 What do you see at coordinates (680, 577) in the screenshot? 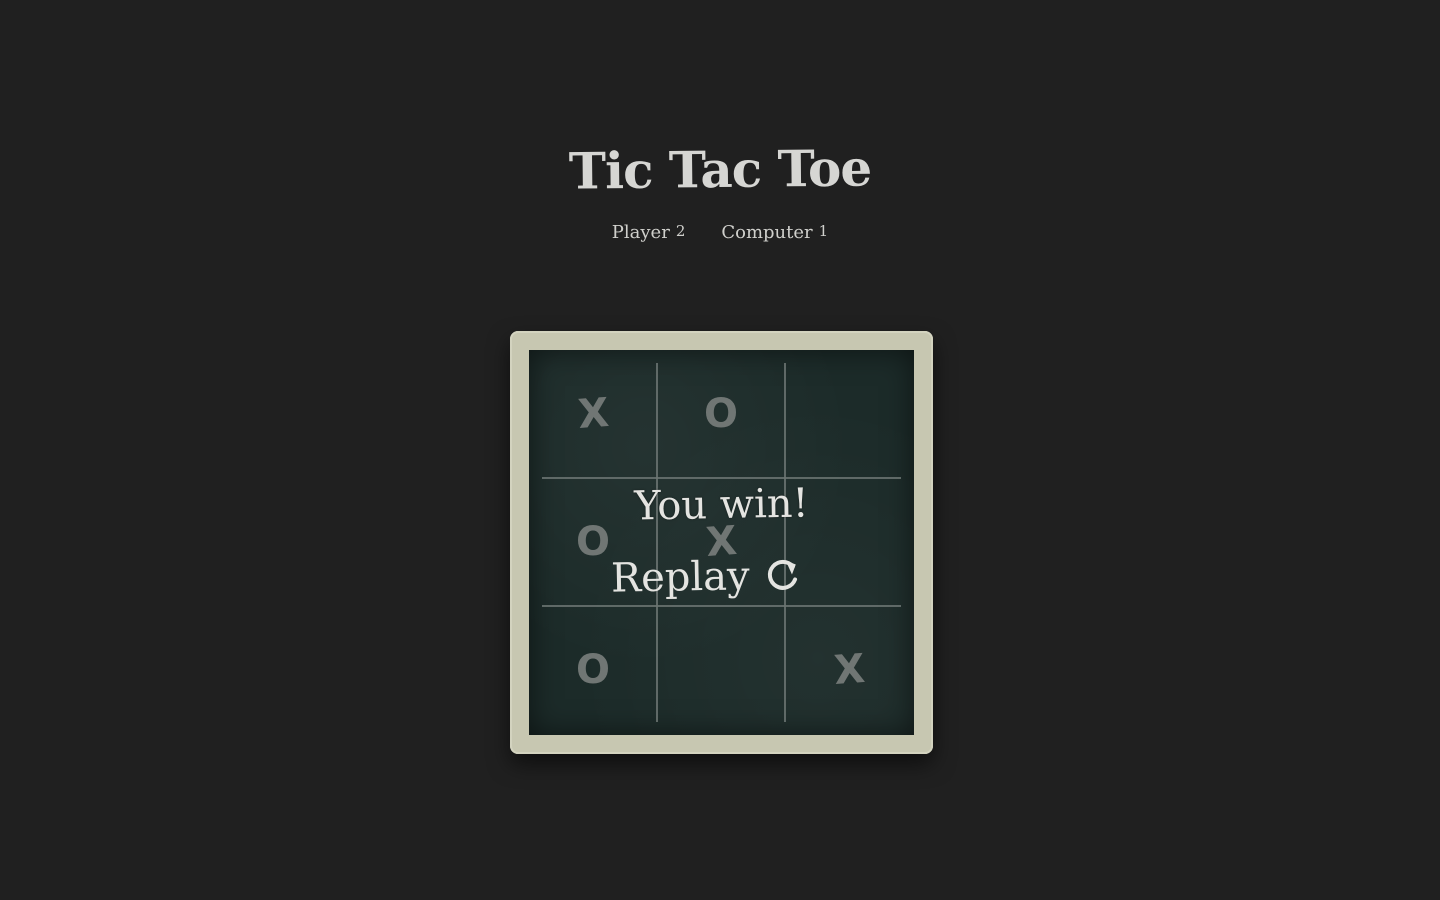
I see `replay-label: Replay` at bounding box center [680, 577].